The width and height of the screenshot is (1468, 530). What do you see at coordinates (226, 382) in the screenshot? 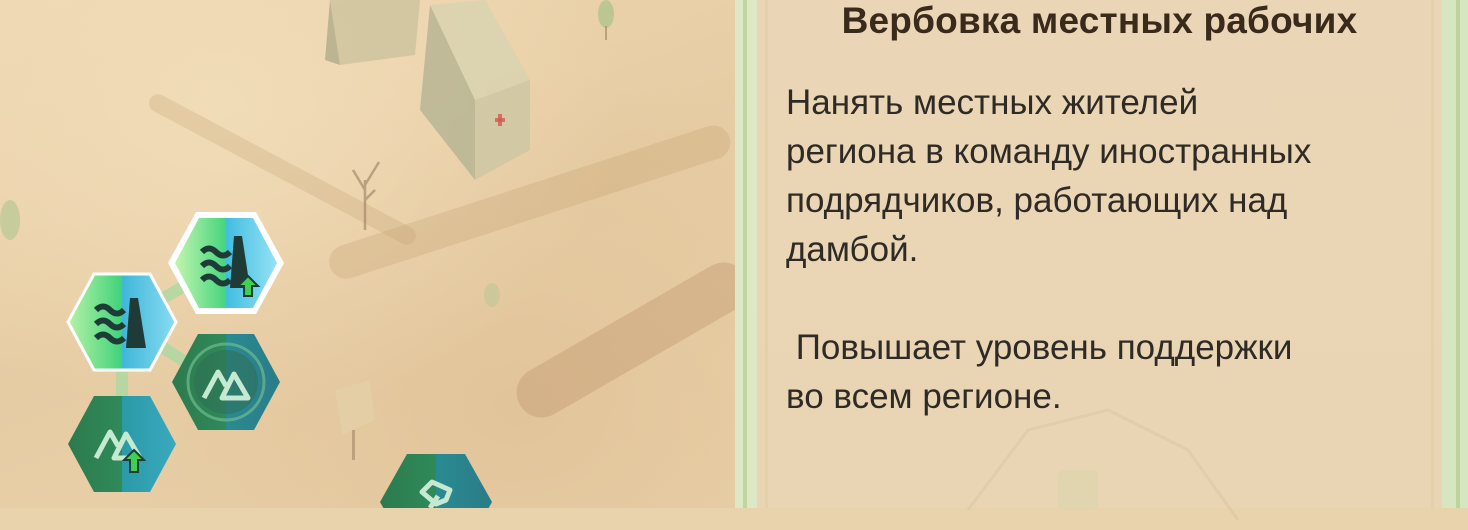
I see `mountain-node` at bounding box center [226, 382].